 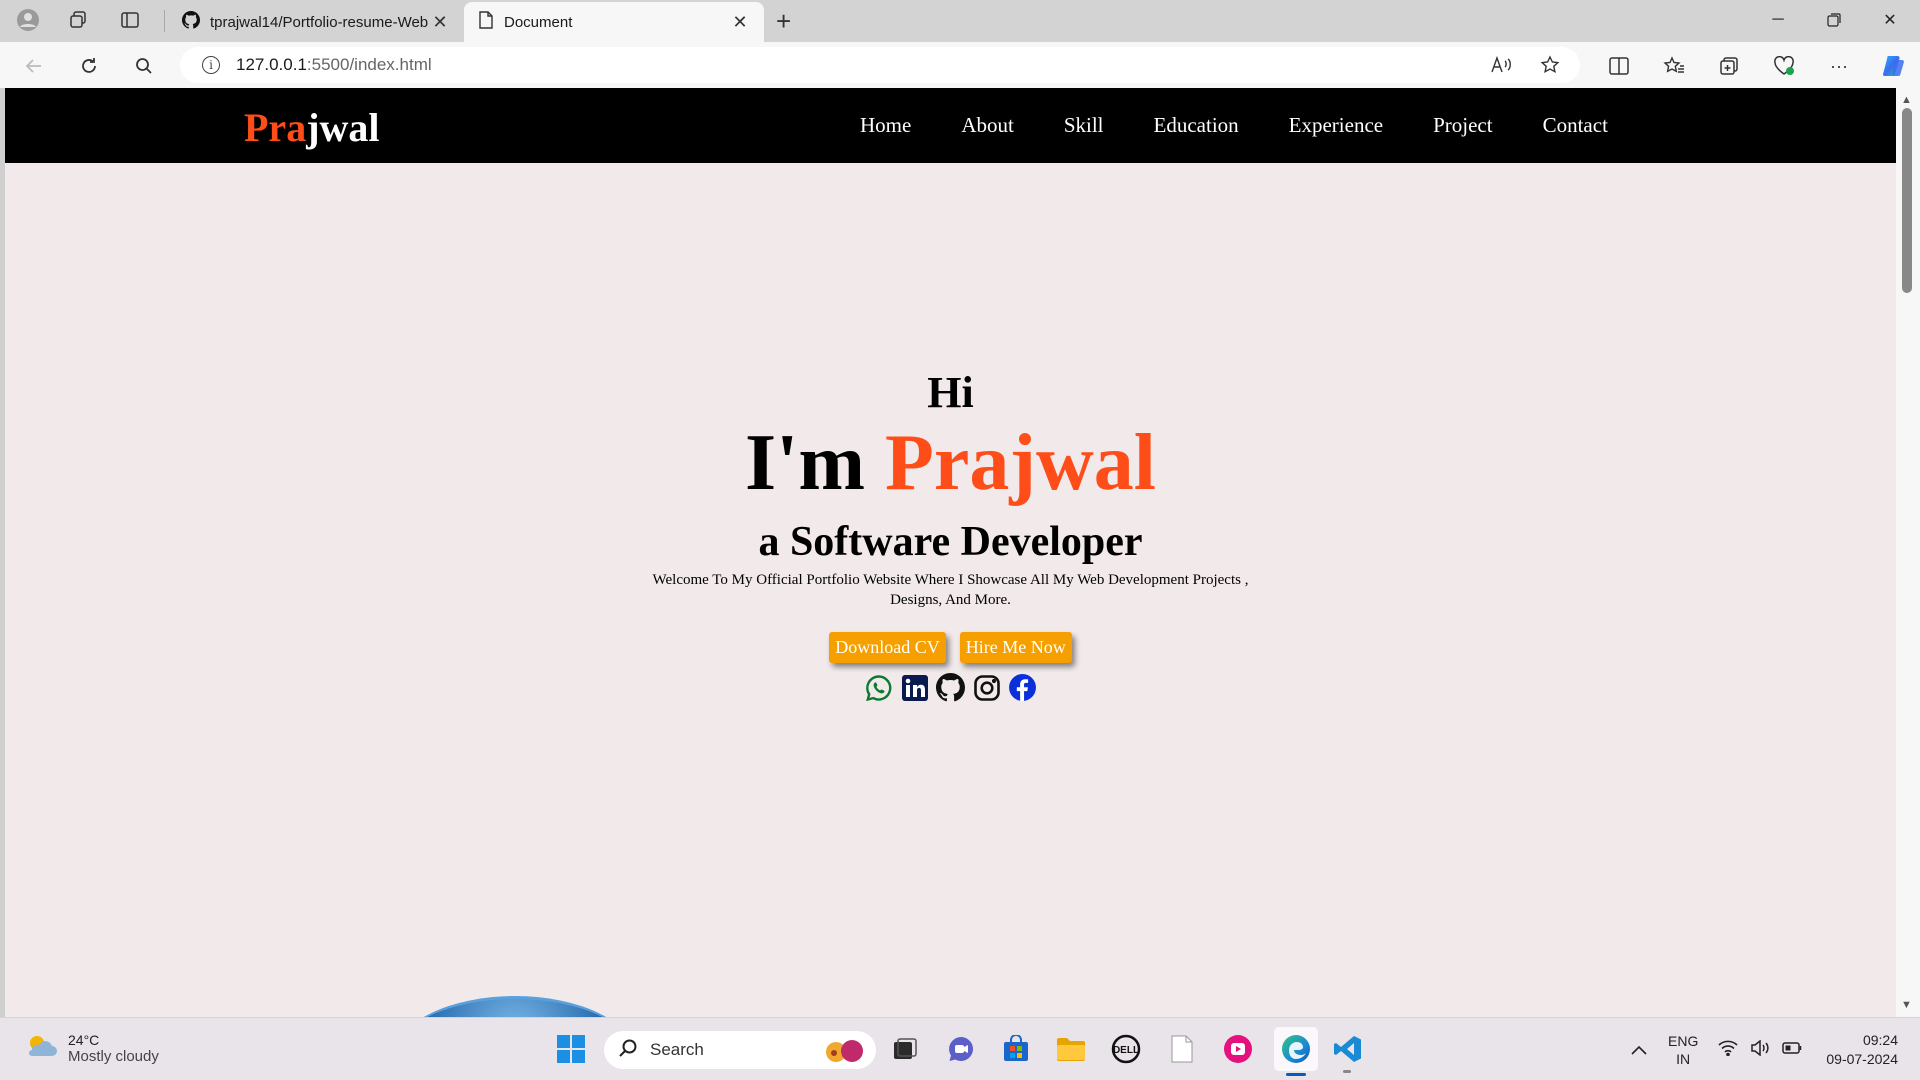 What do you see at coordinates (1862, 1058) in the screenshot?
I see `clock-date: 09-07-2024` at bounding box center [1862, 1058].